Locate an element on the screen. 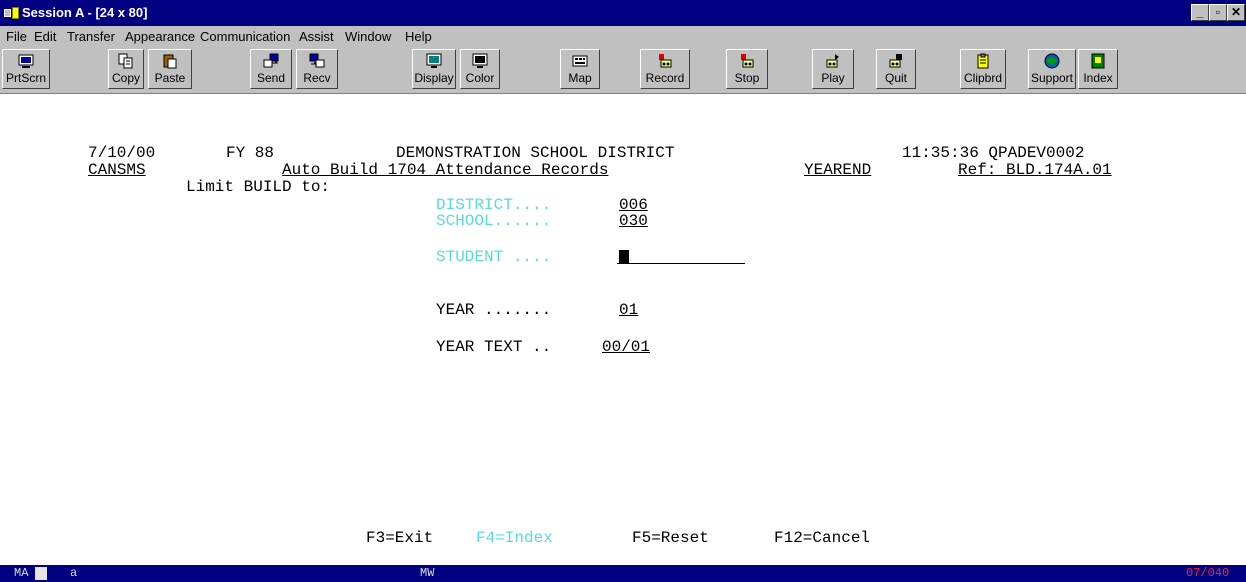 This screenshot has width=1246, height=582. map-label: Map is located at coordinates (580, 78).